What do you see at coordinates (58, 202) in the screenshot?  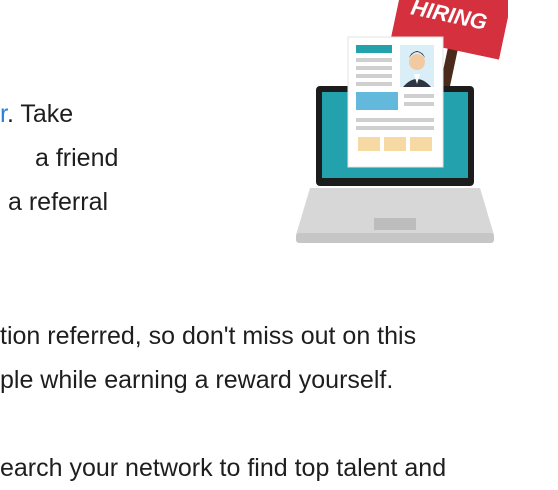 I see `intro-line-3-text: a referral` at bounding box center [58, 202].